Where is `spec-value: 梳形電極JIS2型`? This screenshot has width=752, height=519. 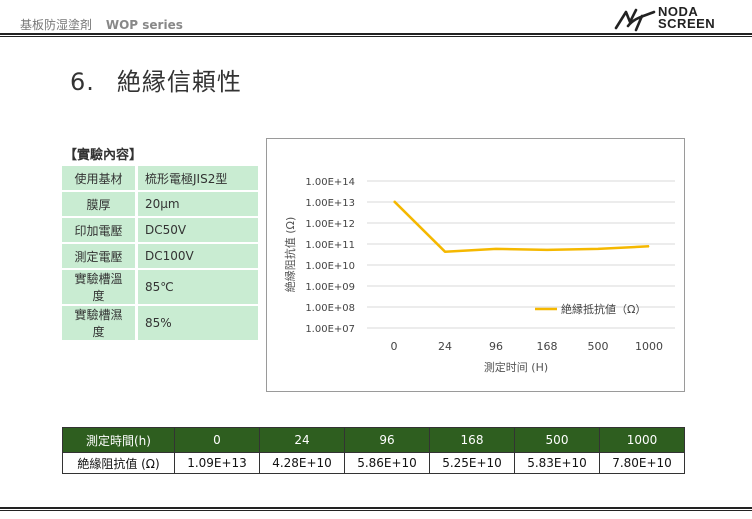 spec-value: 梳形電極JIS2型 is located at coordinates (198, 178).